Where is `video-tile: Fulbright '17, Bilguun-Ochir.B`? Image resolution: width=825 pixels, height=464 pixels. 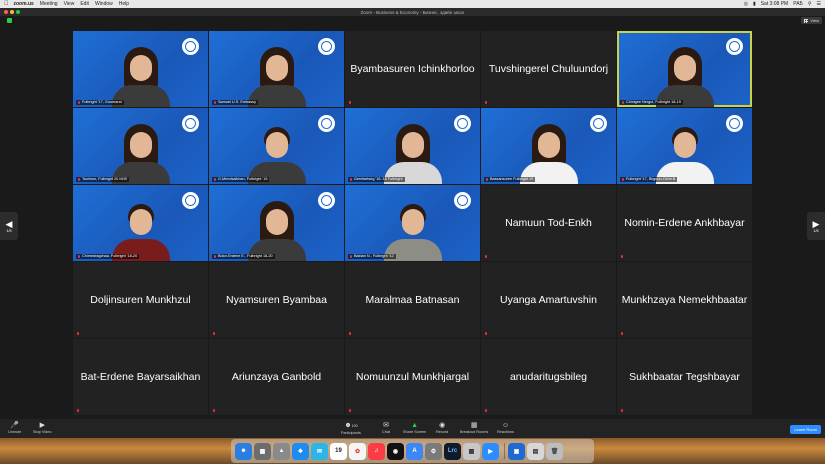 video-tile: Fulbright '17, Bilguun-Ochir.B is located at coordinates (684, 146).